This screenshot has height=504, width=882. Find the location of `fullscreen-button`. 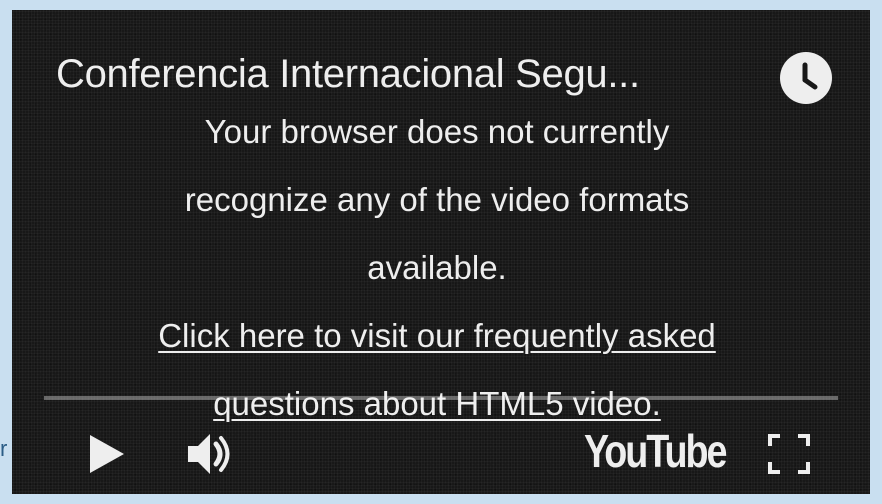

fullscreen-button is located at coordinates (789, 454).